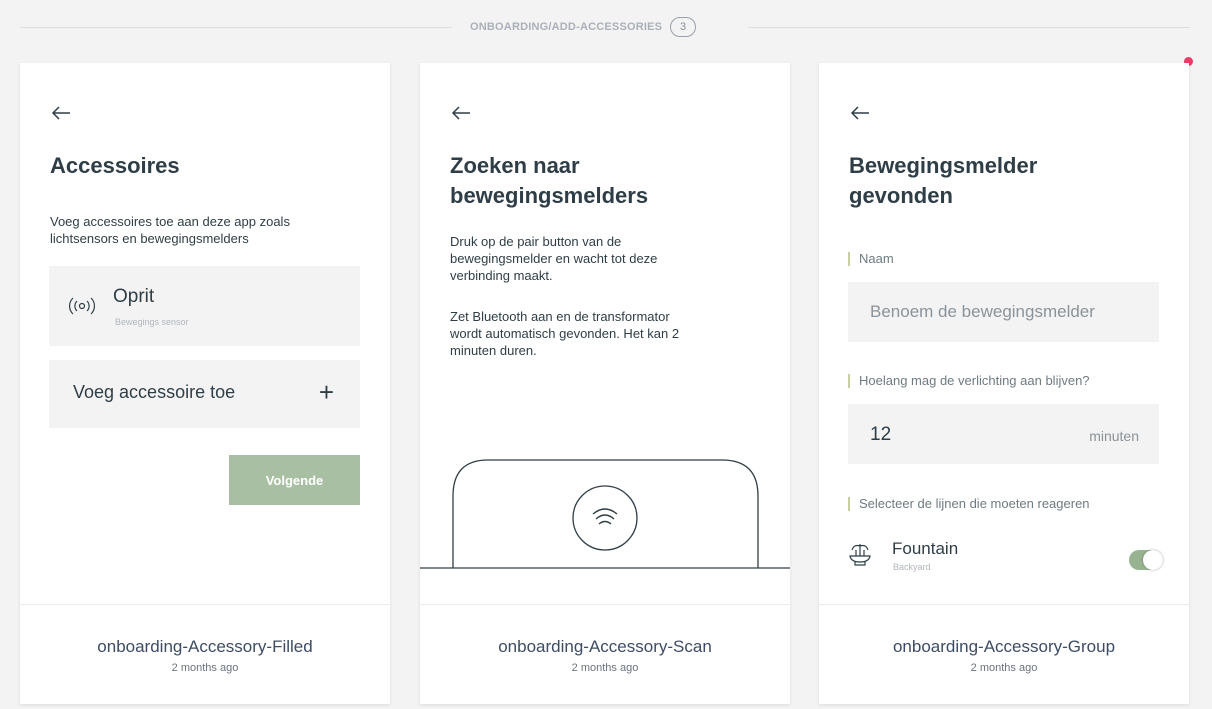  I want to click on fountain-icon, so click(860, 555).